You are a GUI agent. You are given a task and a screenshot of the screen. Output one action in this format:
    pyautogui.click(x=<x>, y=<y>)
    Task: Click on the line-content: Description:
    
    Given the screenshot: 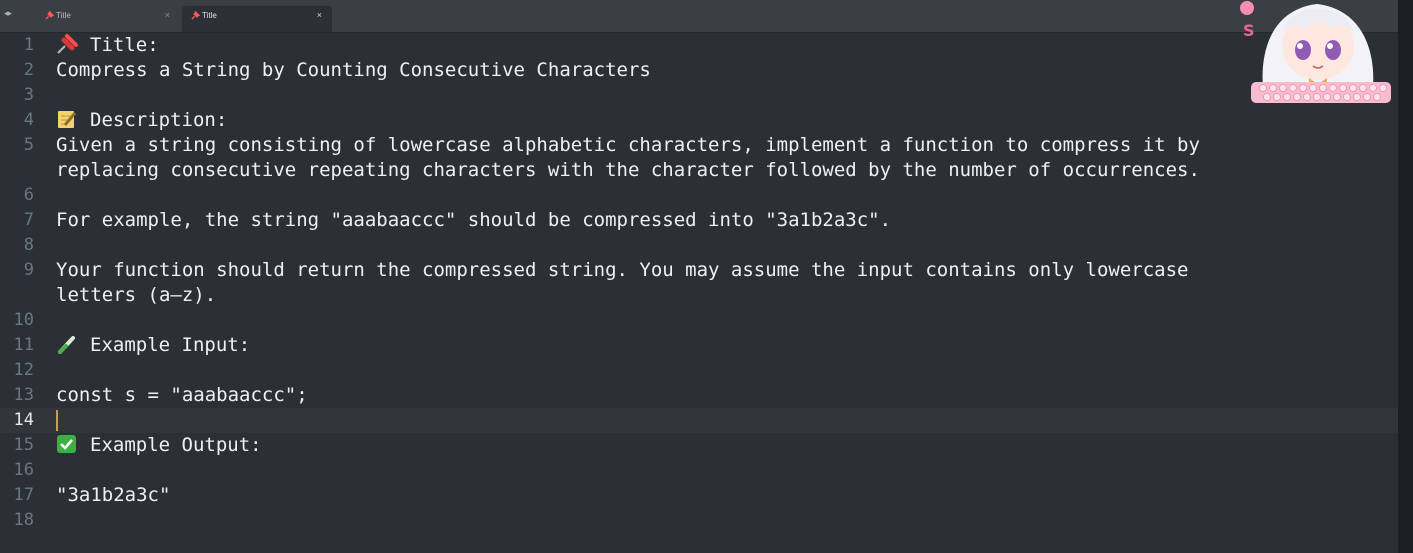 What is the action you would take?
    pyautogui.click(x=159, y=120)
    